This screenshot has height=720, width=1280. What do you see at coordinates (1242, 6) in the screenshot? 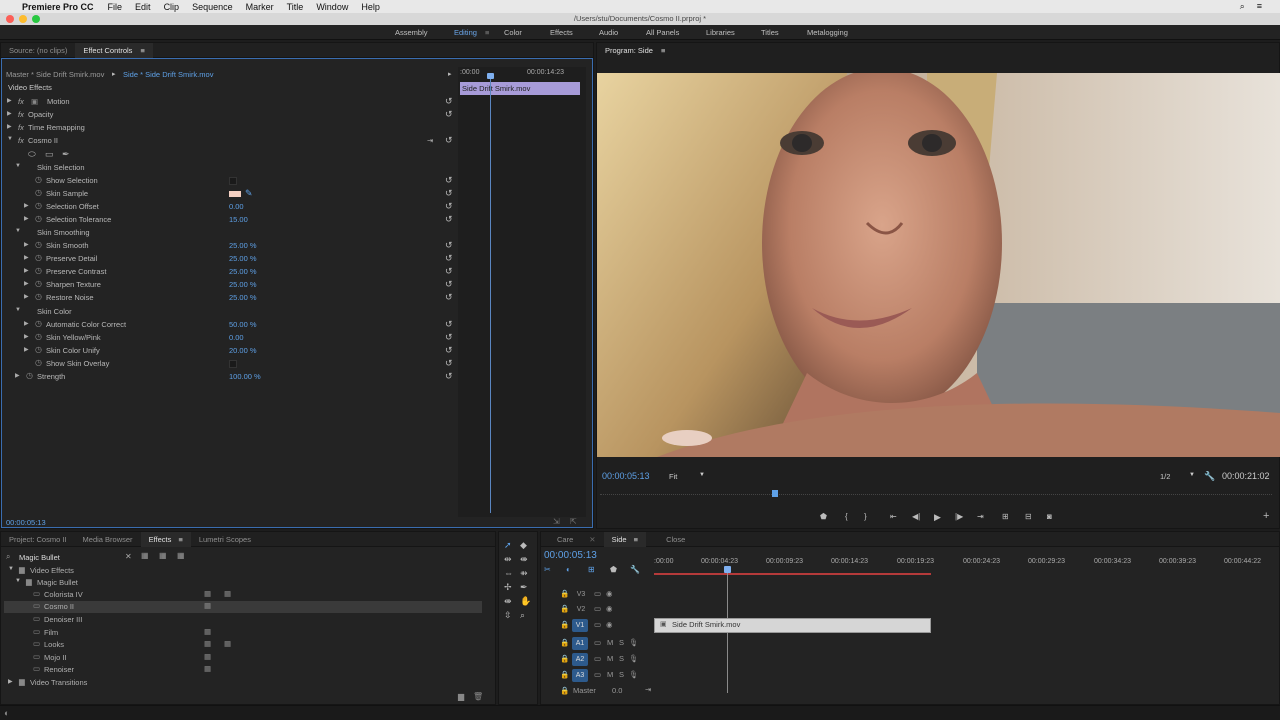
I see `search-icon: ⌕` at bounding box center [1242, 6].